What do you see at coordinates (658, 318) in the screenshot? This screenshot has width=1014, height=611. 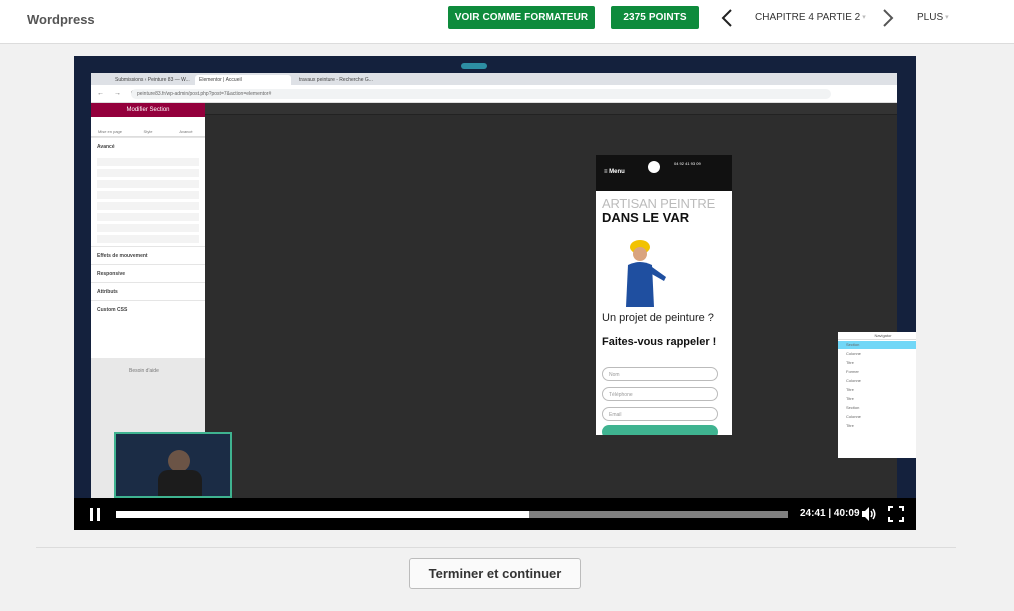 I see `preview-question: Un projet de peinture ?` at bounding box center [658, 318].